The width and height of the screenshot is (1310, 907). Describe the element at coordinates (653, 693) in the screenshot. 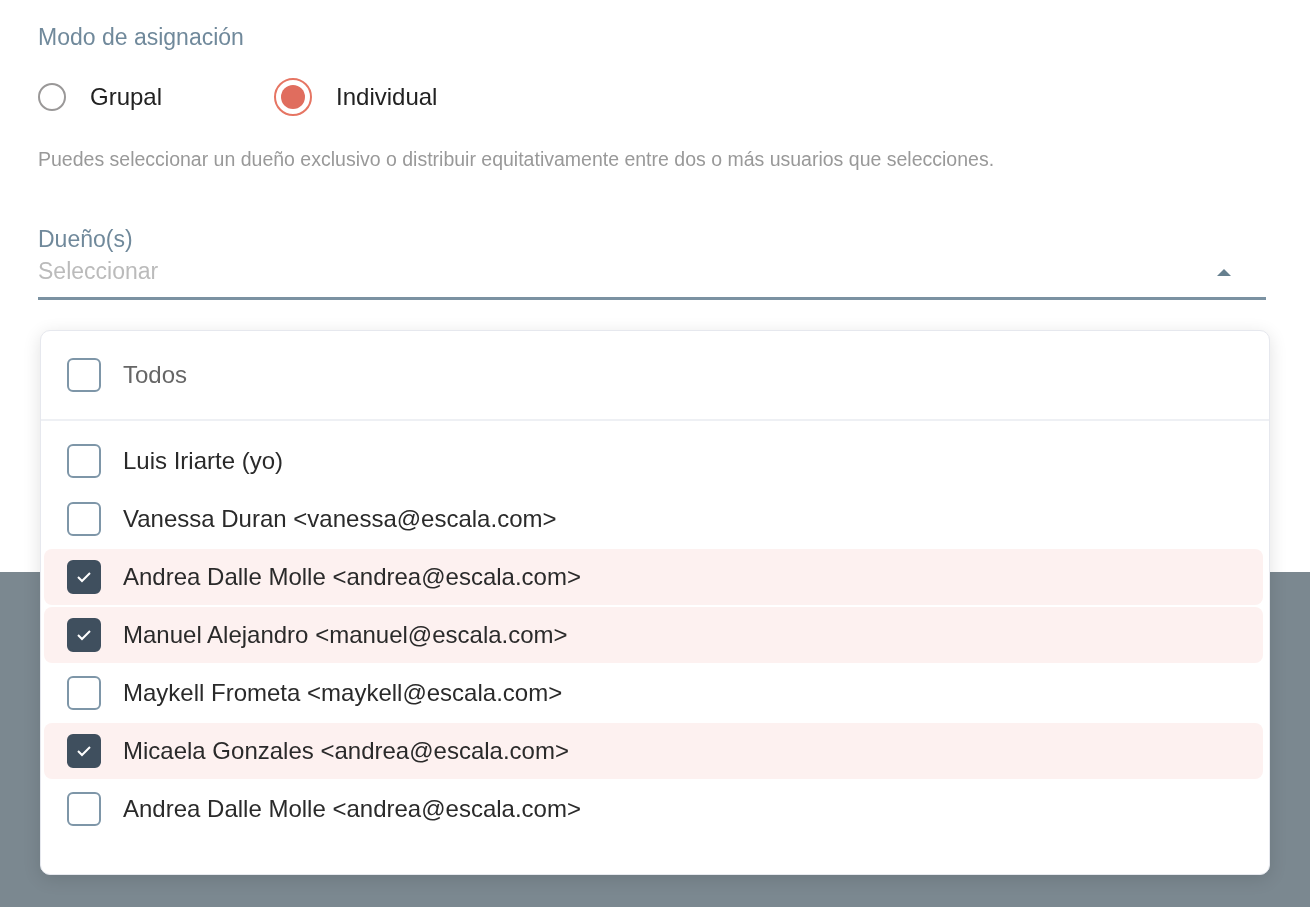

I see `owner-option: Maykell Frometa <maykell@escala.com>` at that location.